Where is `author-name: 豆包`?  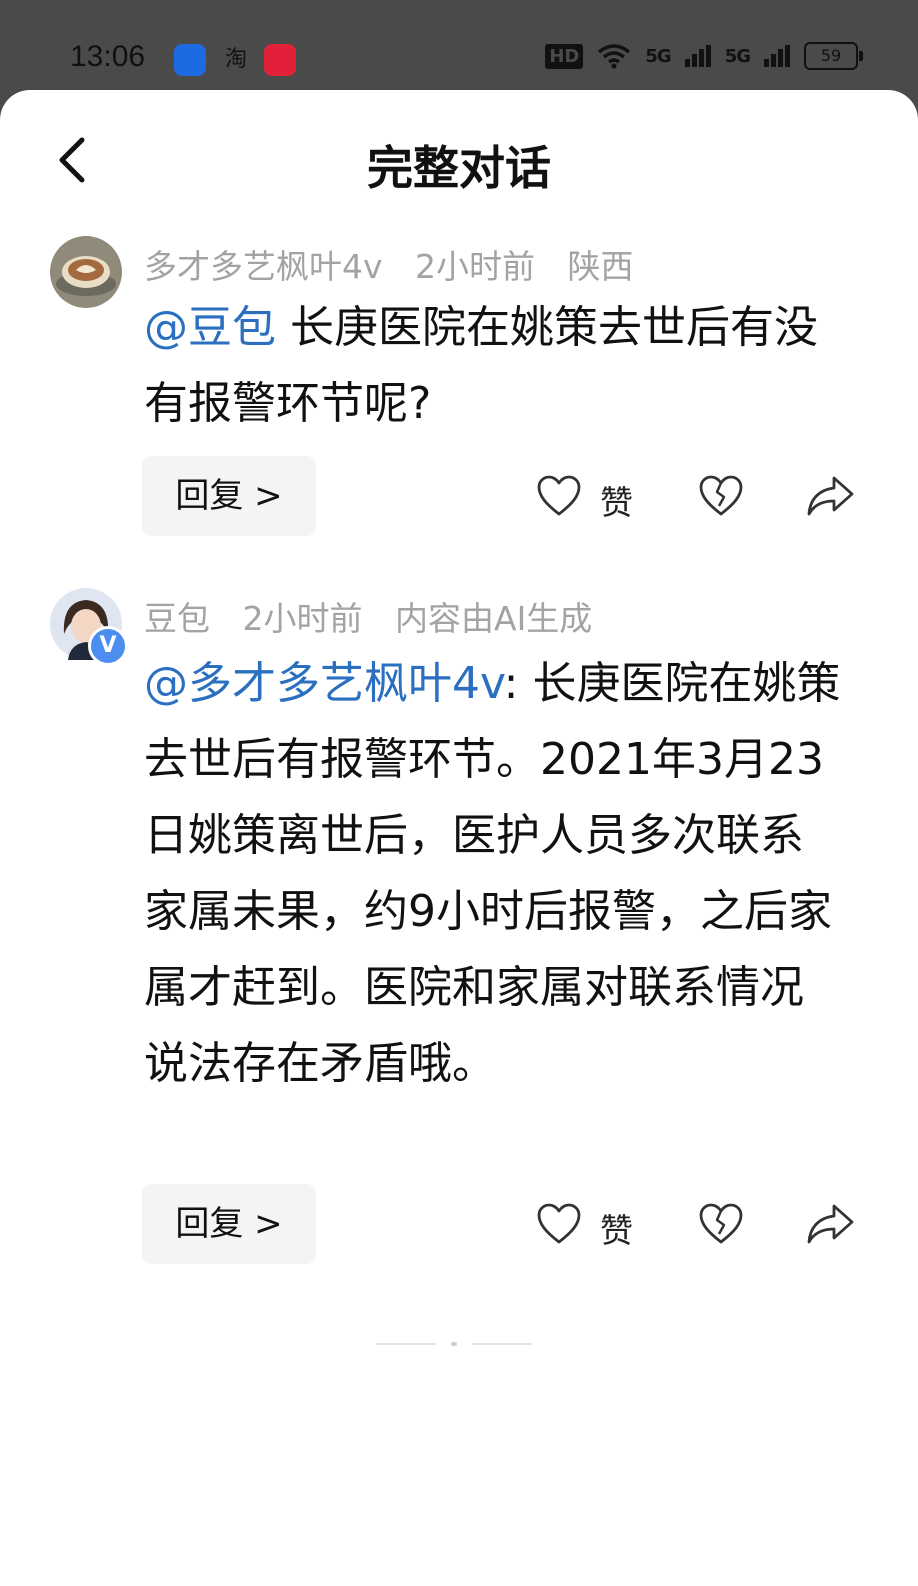 author-name: 豆包 is located at coordinates (177, 618).